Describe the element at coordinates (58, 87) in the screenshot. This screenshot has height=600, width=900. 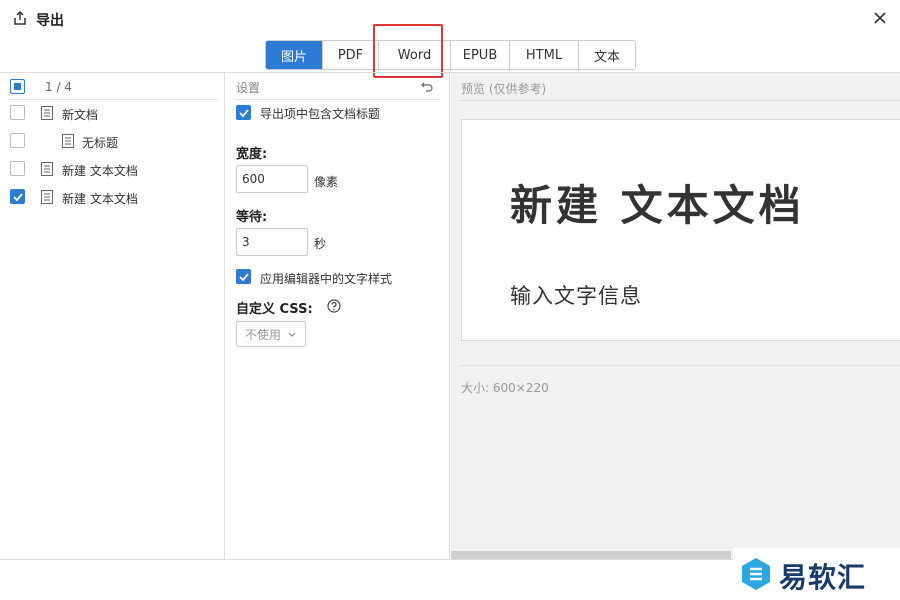
I see `selection-count: 1 / 4` at that location.